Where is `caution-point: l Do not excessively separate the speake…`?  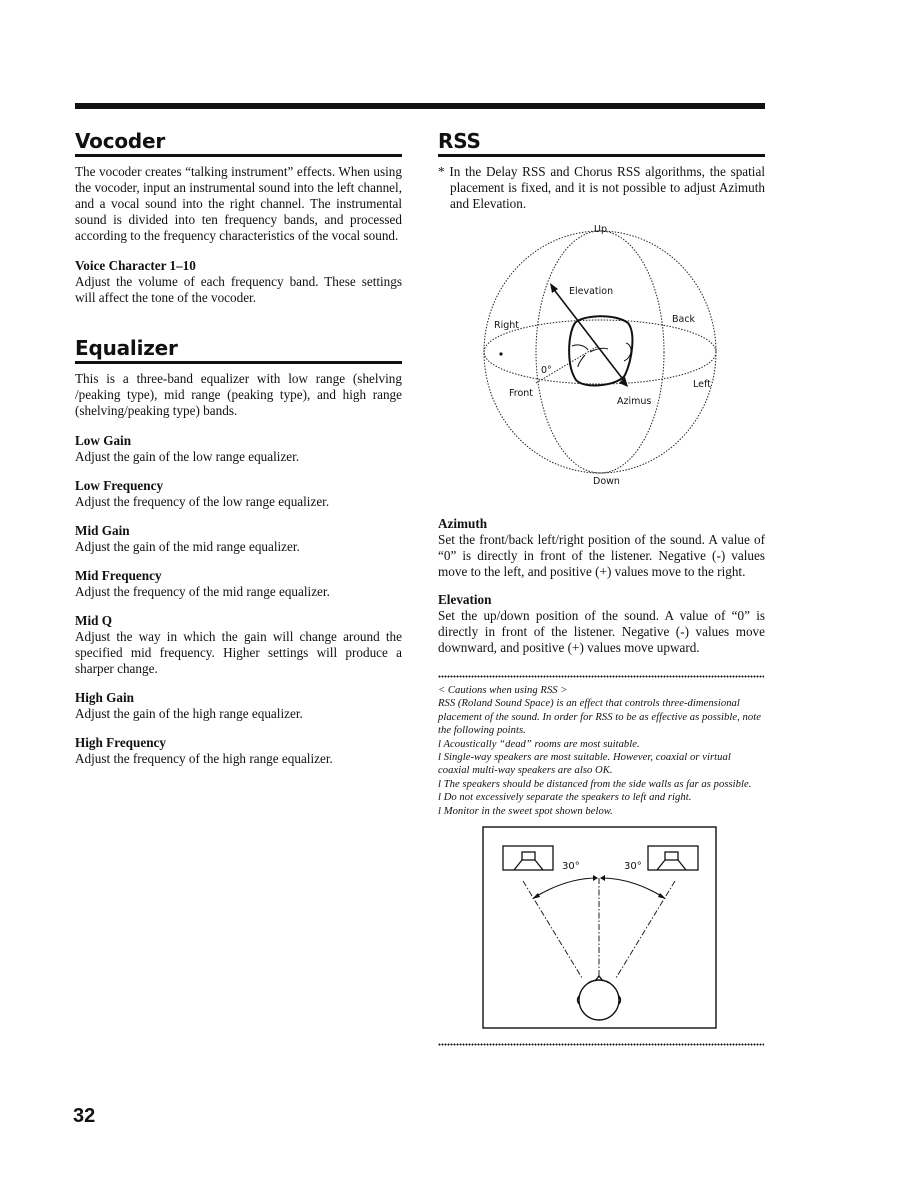 caution-point: l Do not excessively separate the speake… is located at coordinates (565, 798).